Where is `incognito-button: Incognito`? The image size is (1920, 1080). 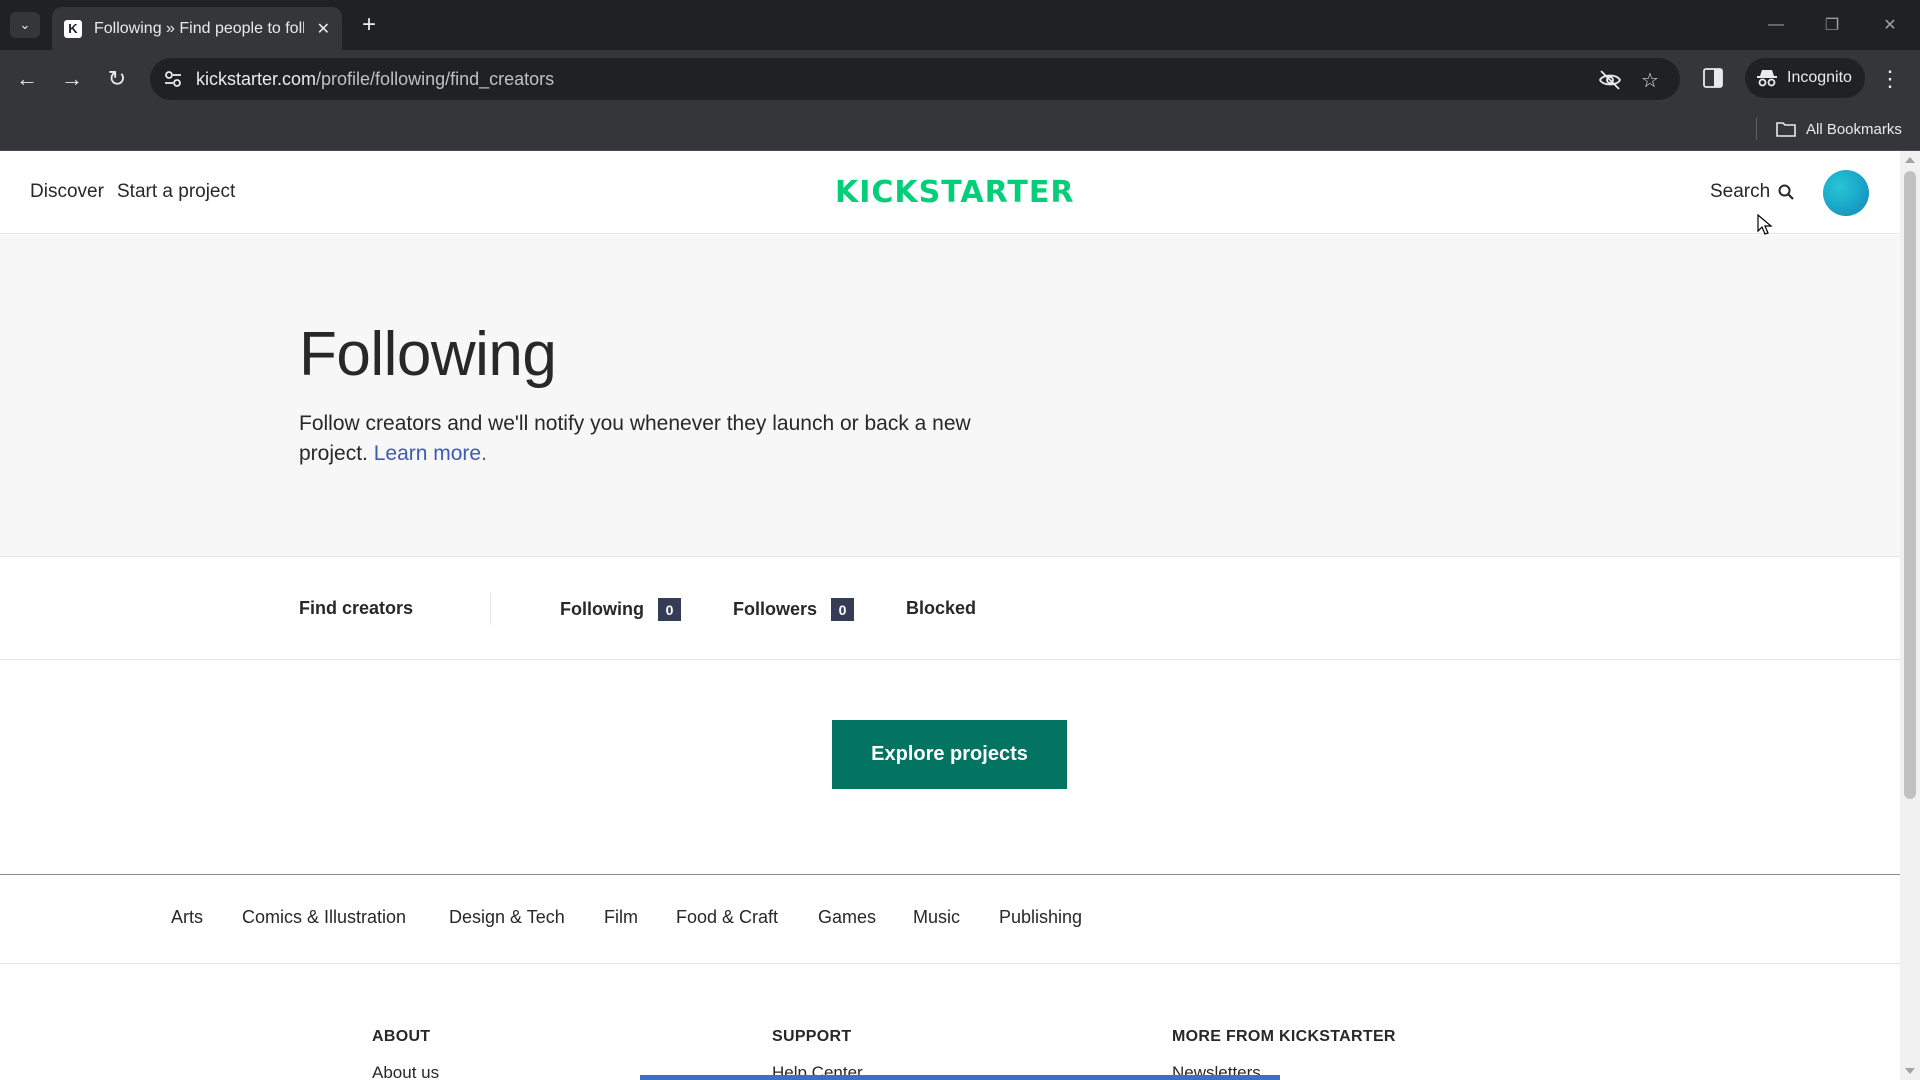
incognito-button: Incognito is located at coordinates (1805, 78).